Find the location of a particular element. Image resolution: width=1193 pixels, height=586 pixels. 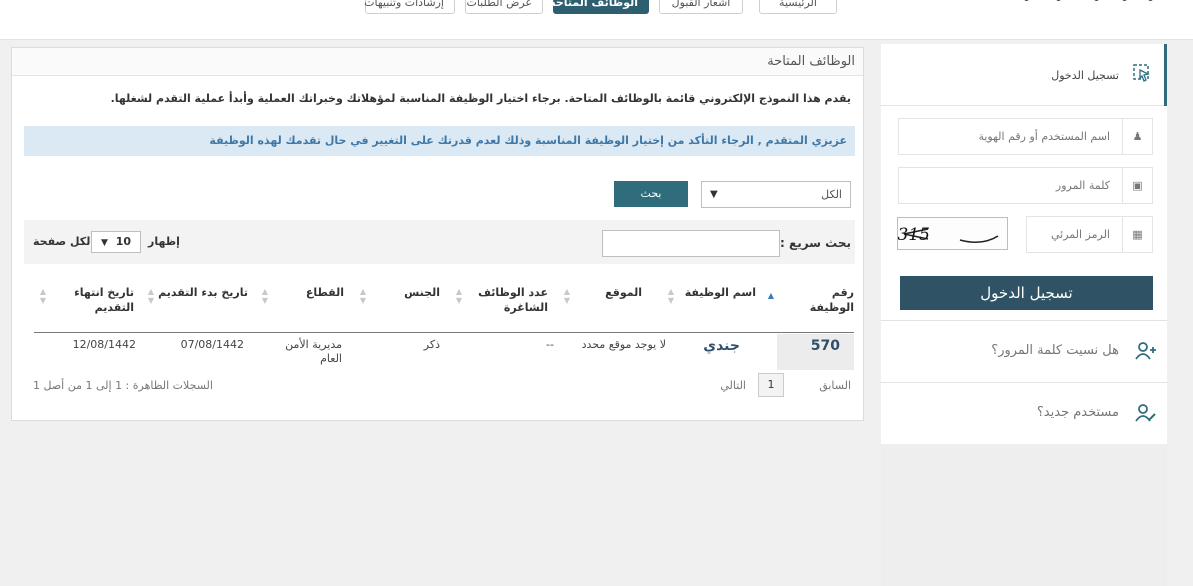

nav-available-jobs: الوظائف المتاحة is located at coordinates (599, 7).